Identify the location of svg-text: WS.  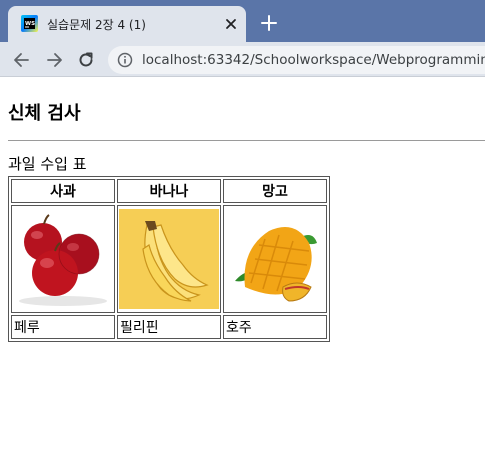
(30, 24).